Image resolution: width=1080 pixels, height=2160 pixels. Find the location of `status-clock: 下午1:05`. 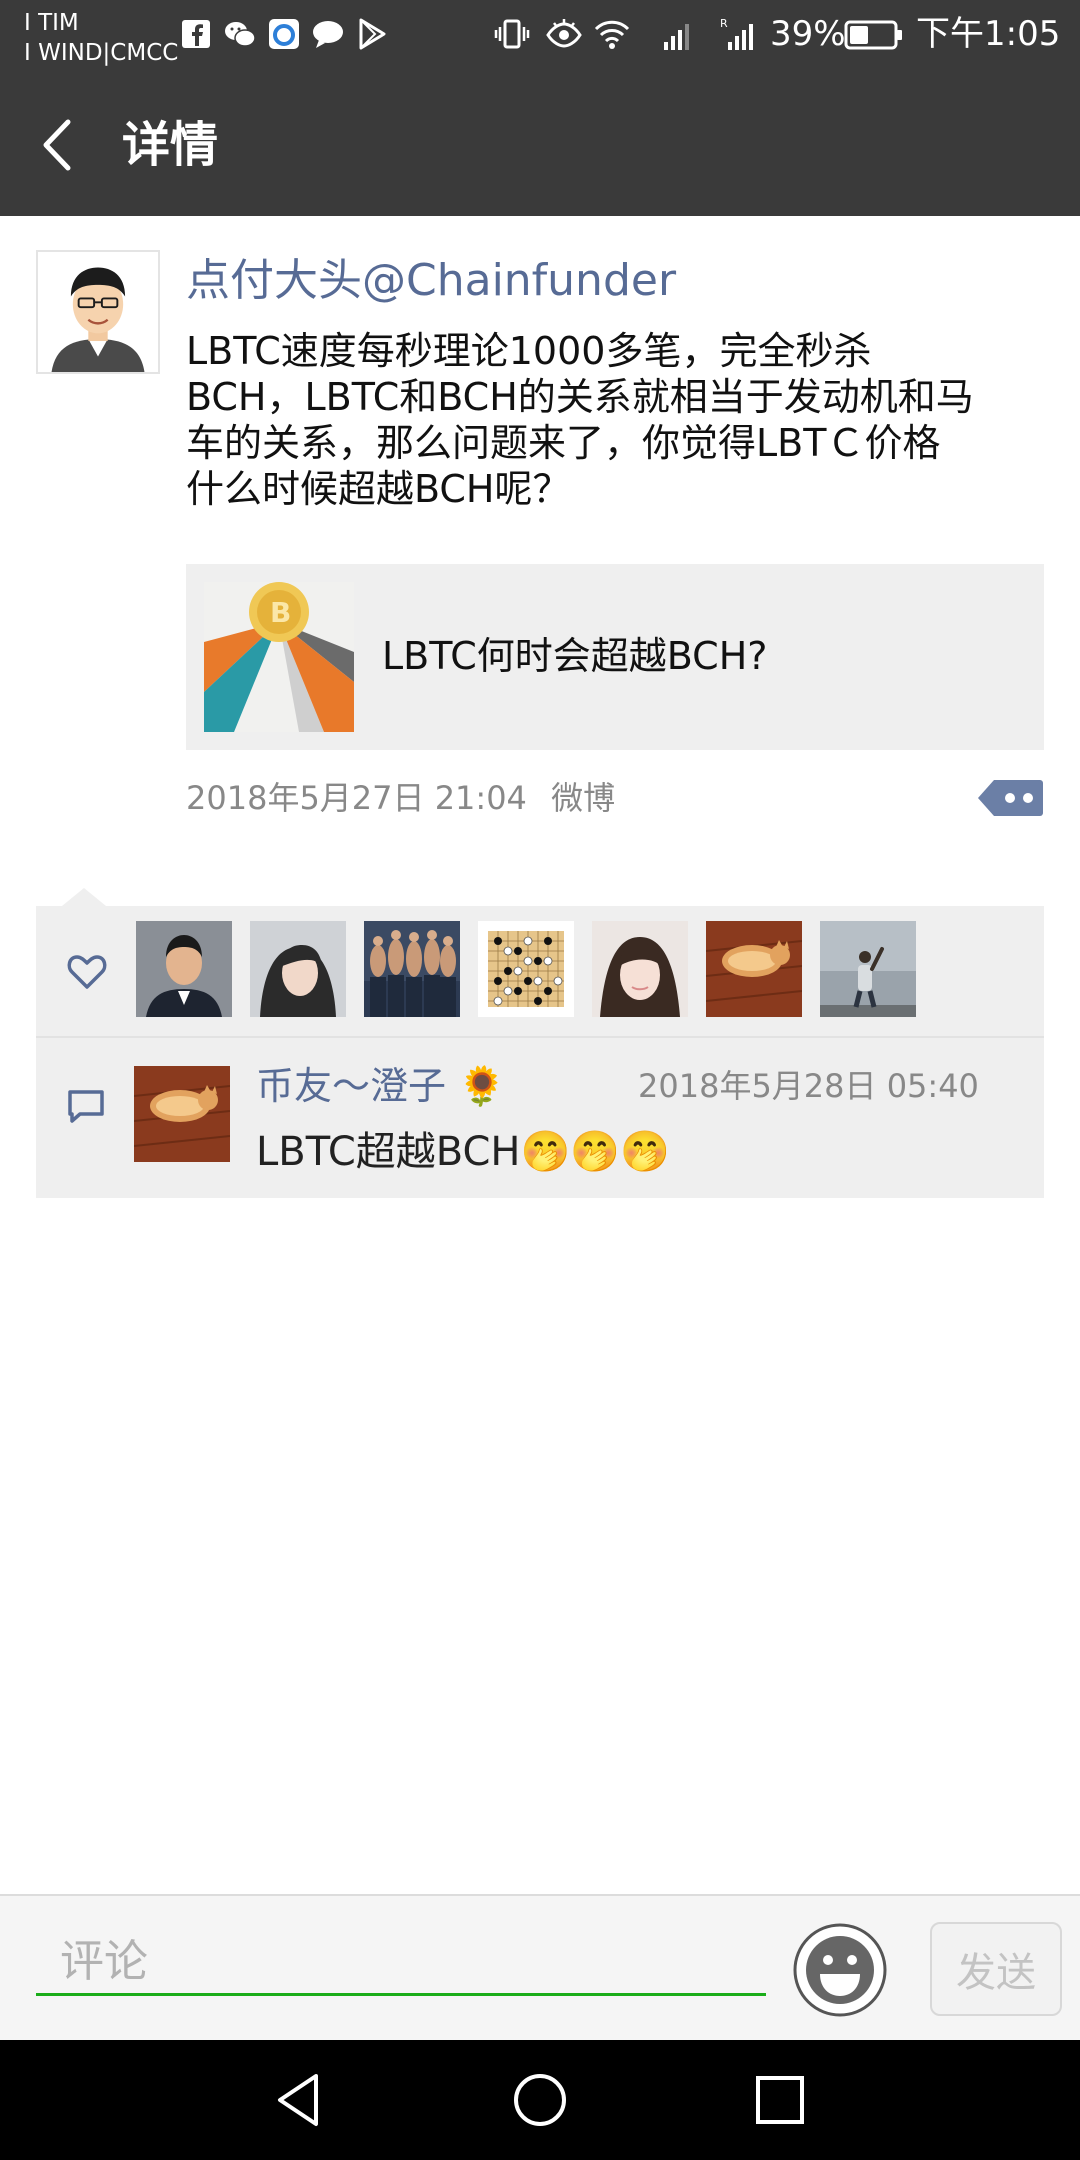

status-clock: 下午1:05 is located at coordinates (988, 34).